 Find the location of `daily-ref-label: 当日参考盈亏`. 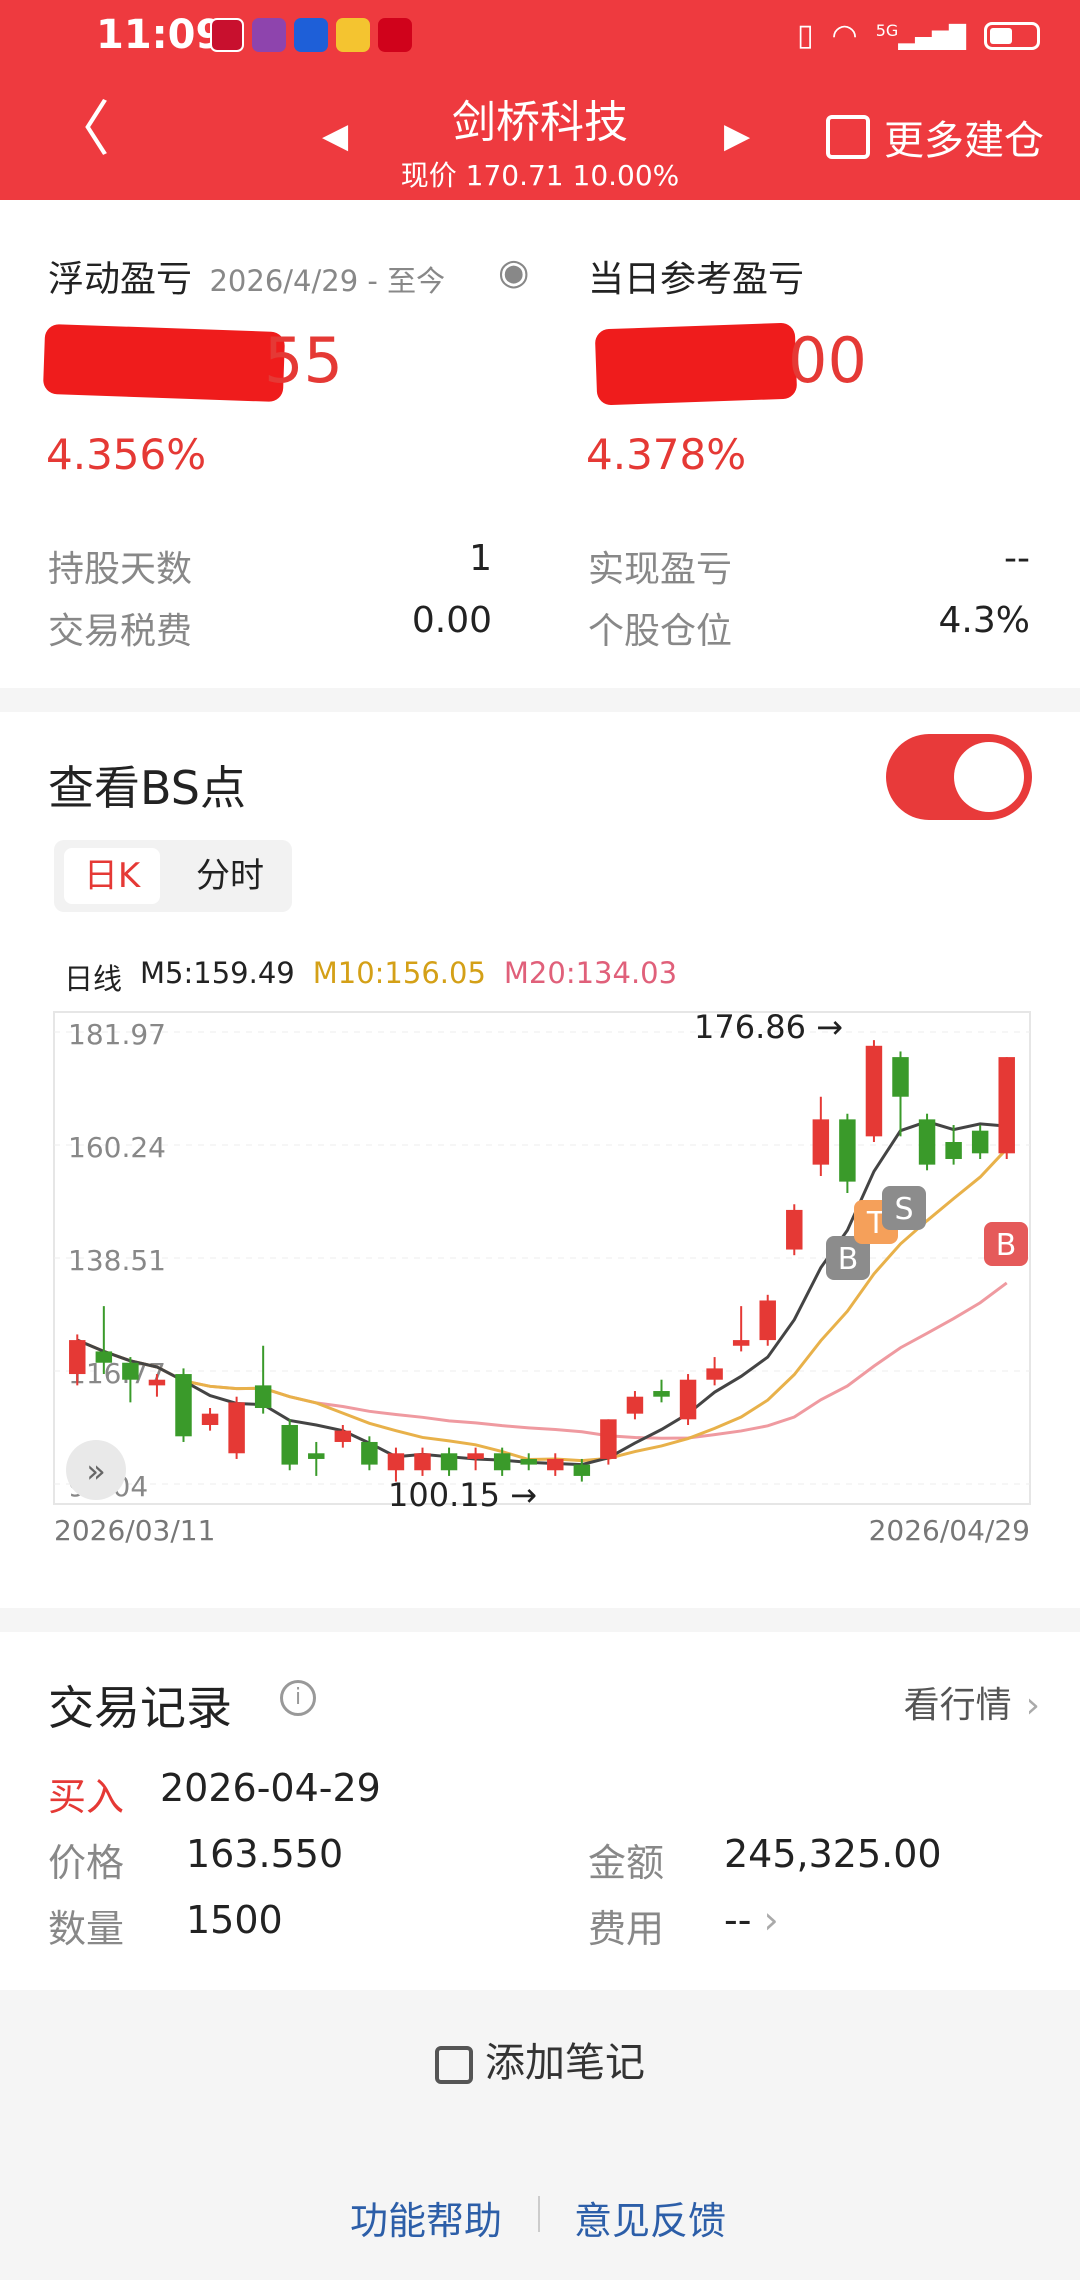

daily-ref-label: 当日参考盈亏 is located at coordinates (696, 279).